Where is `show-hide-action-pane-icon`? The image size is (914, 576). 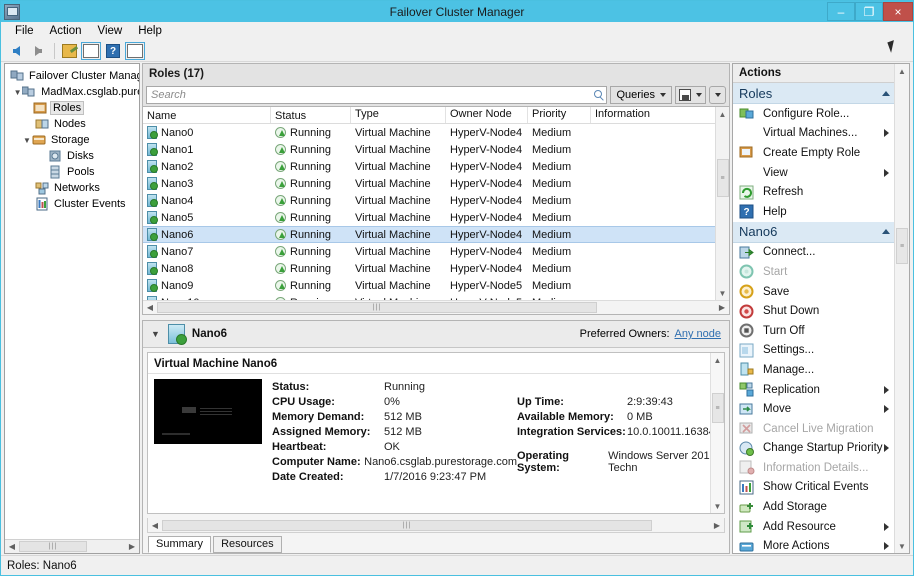
show-hide-action-pane-icon is located at coordinates (135, 50).